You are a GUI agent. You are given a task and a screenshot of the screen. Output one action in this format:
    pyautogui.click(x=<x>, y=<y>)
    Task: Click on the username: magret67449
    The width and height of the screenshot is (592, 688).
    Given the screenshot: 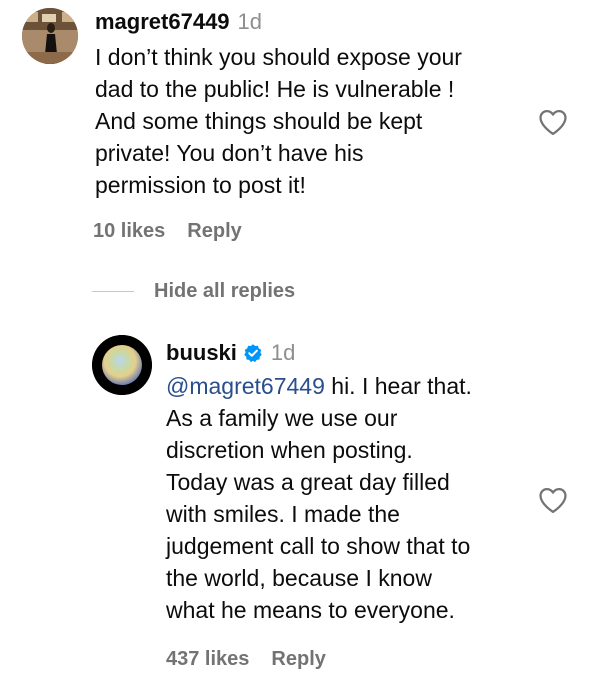 What is the action you would take?
    pyautogui.click(x=162, y=22)
    